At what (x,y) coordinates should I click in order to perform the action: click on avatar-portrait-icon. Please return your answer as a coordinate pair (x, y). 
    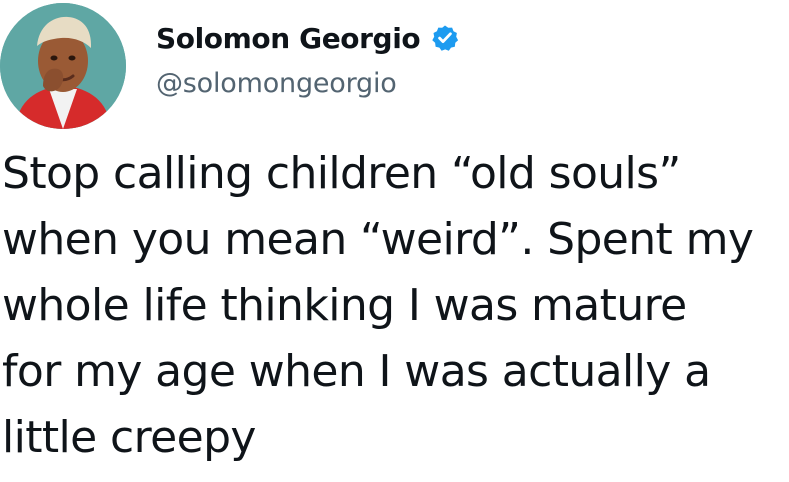
    Looking at the image, I should click on (63, 66).